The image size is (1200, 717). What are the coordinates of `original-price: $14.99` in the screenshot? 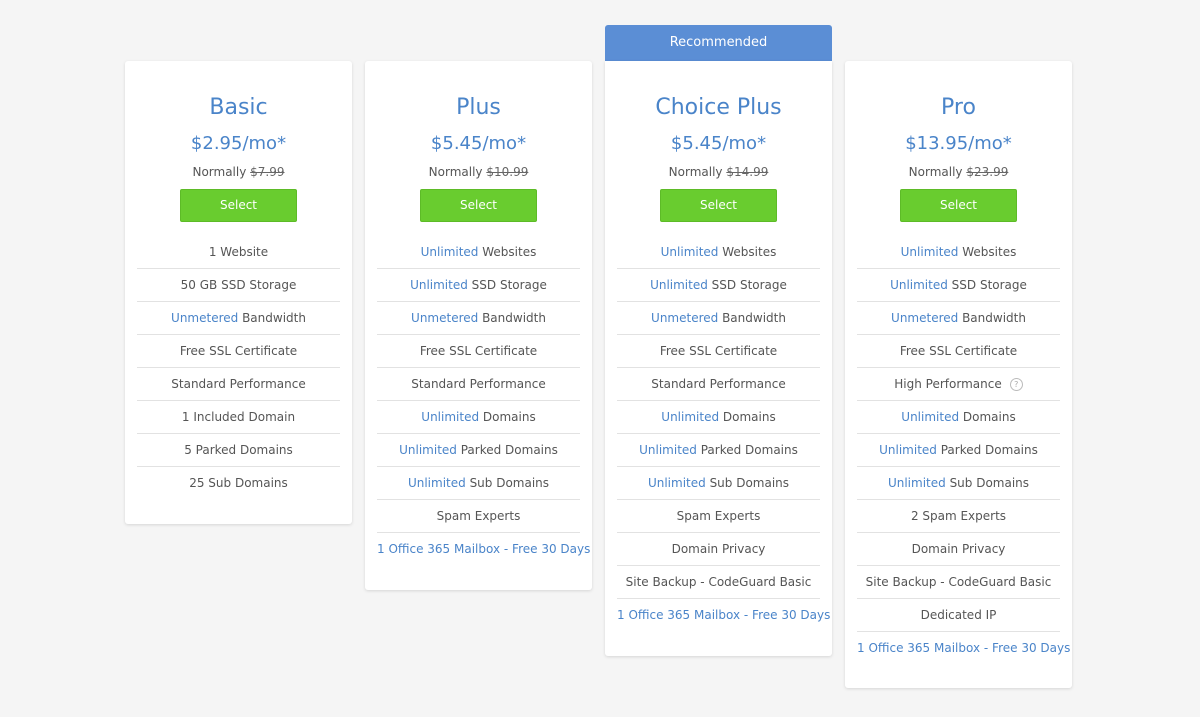 It's located at (747, 172).